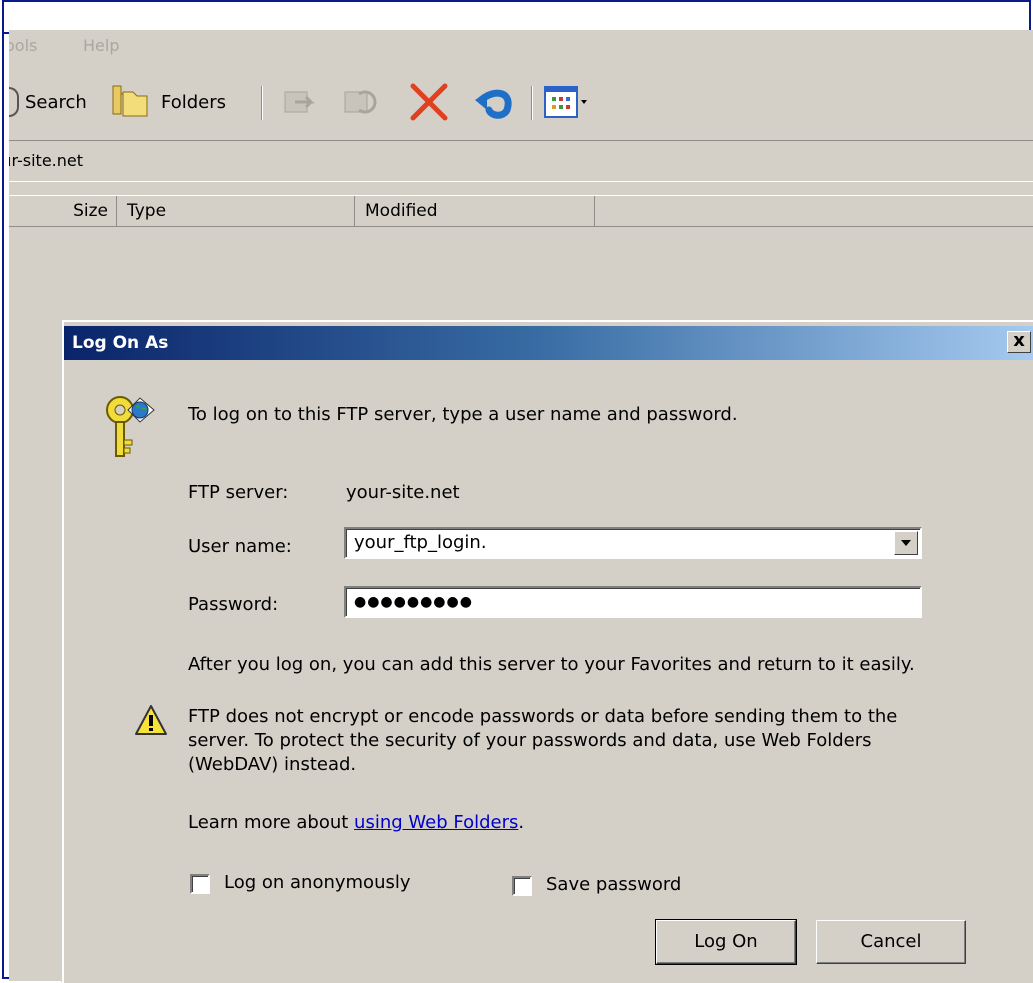 This screenshot has width=1033, height=983. I want to click on warning-icon, so click(151, 722).